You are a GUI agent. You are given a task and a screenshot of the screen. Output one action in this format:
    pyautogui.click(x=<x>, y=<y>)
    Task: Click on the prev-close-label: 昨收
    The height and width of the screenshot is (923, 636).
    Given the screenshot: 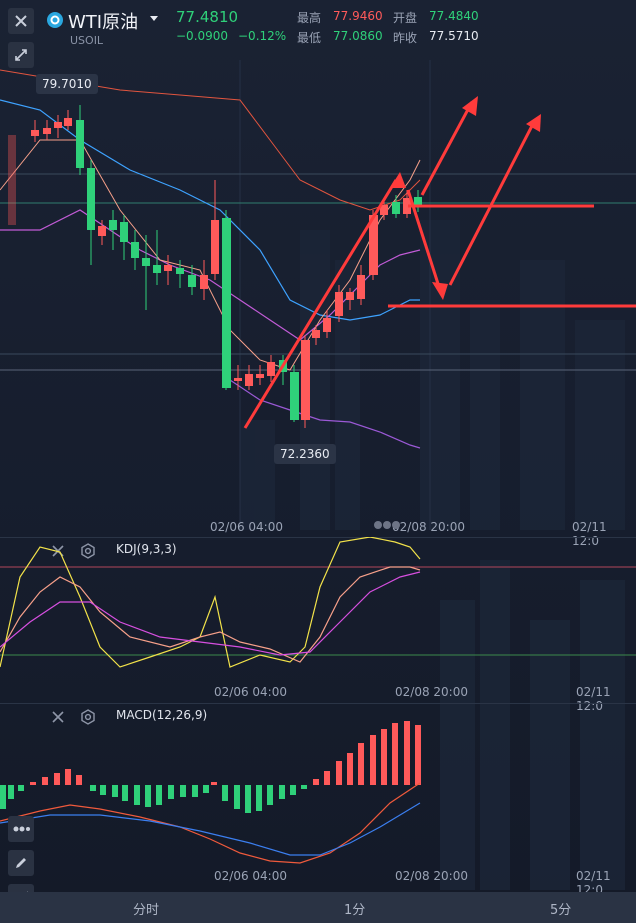 What is the action you would take?
    pyautogui.click(x=405, y=38)
    